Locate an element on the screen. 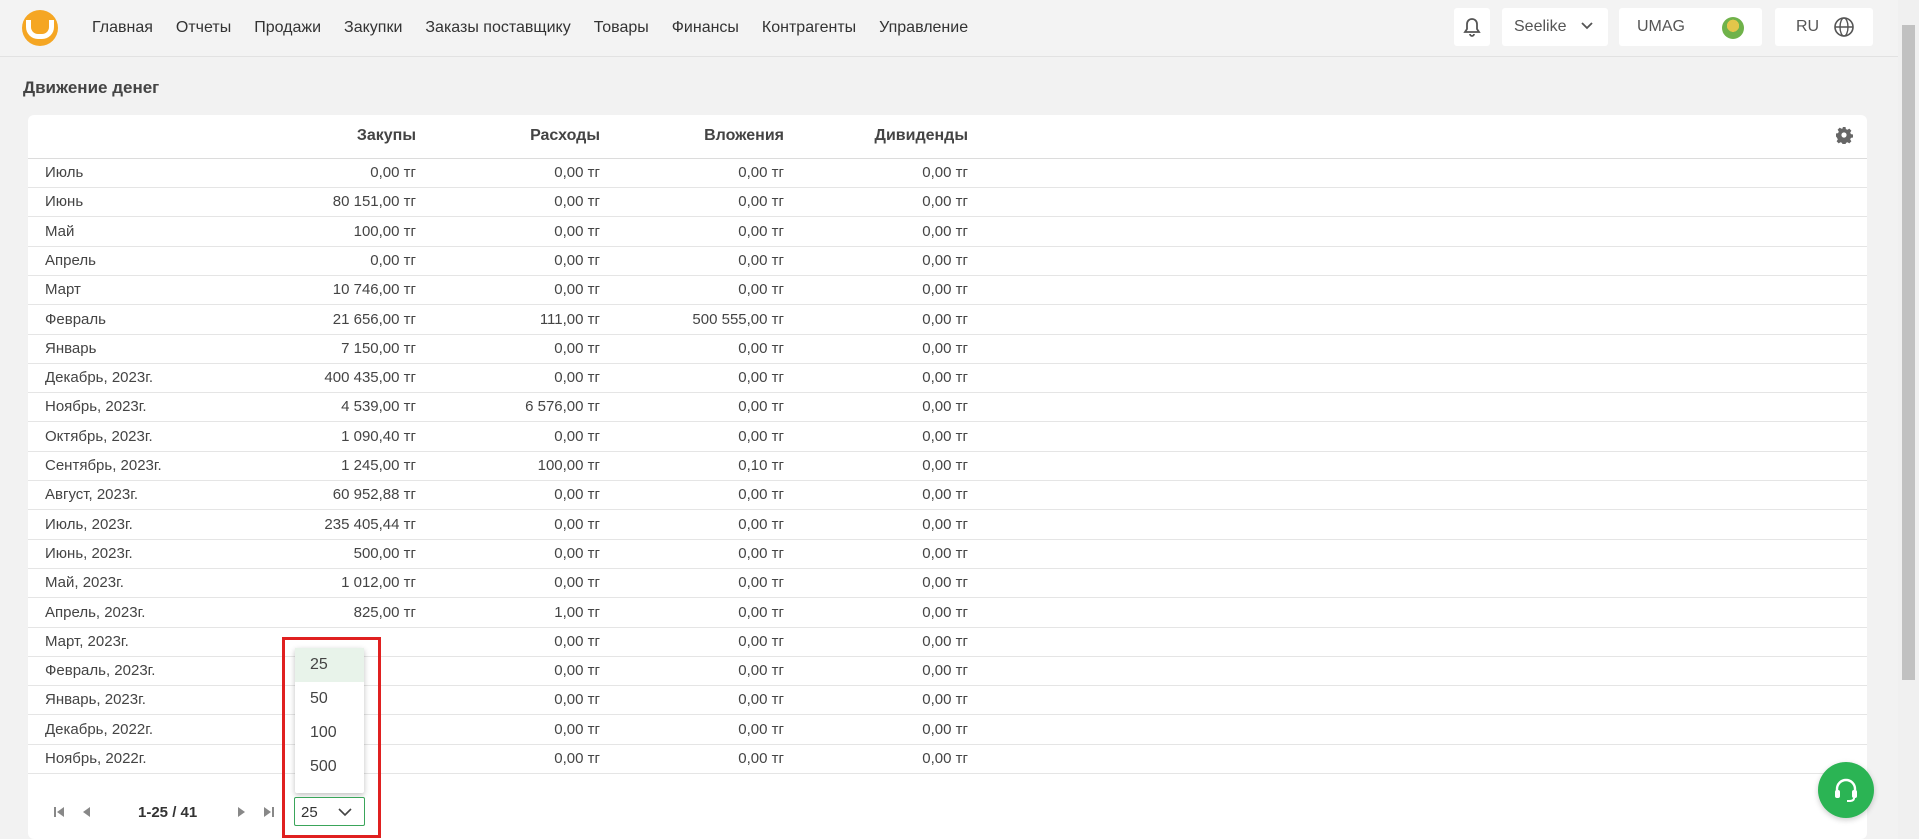 The image size is (1919, 839). next-page-icon is located at coordinates (241, 812).